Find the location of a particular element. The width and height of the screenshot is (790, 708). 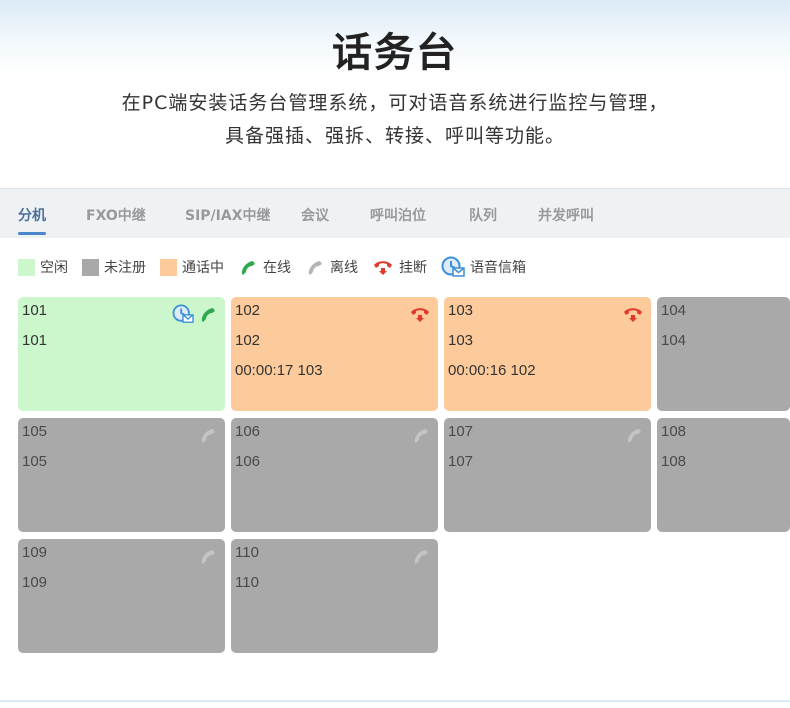

call-info: 00:00:16 102 is located at coordinates (492, 370).